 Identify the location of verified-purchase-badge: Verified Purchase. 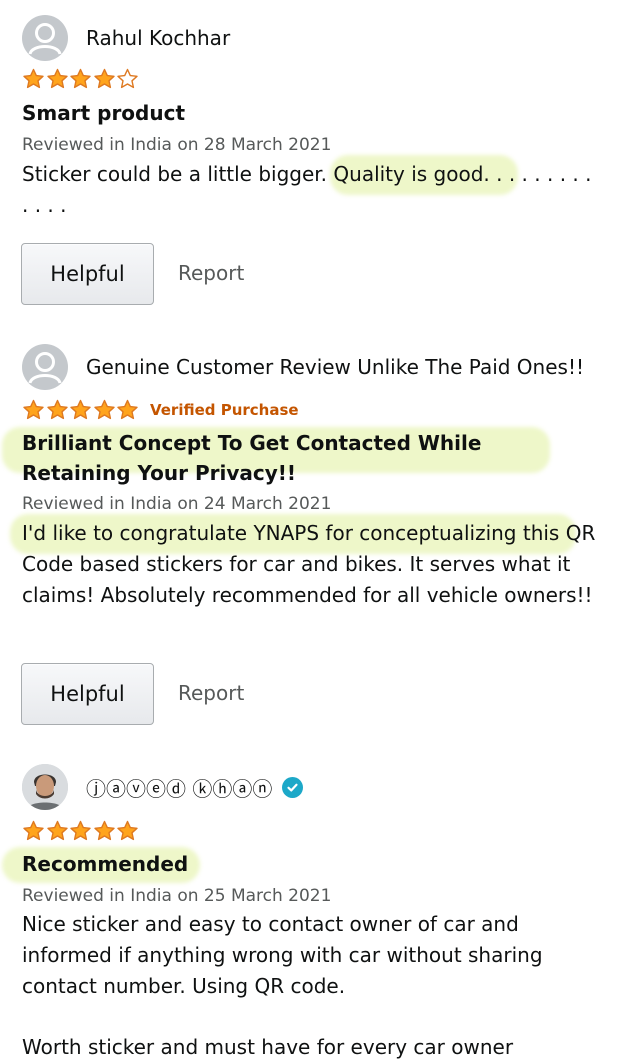
(224, 410).